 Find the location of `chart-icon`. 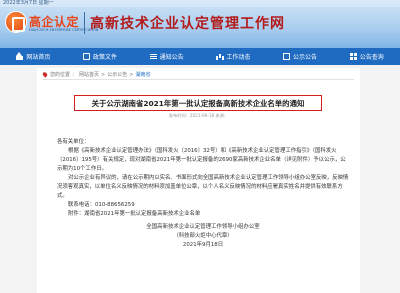

chart-icon is located at coordinates (219, 56).